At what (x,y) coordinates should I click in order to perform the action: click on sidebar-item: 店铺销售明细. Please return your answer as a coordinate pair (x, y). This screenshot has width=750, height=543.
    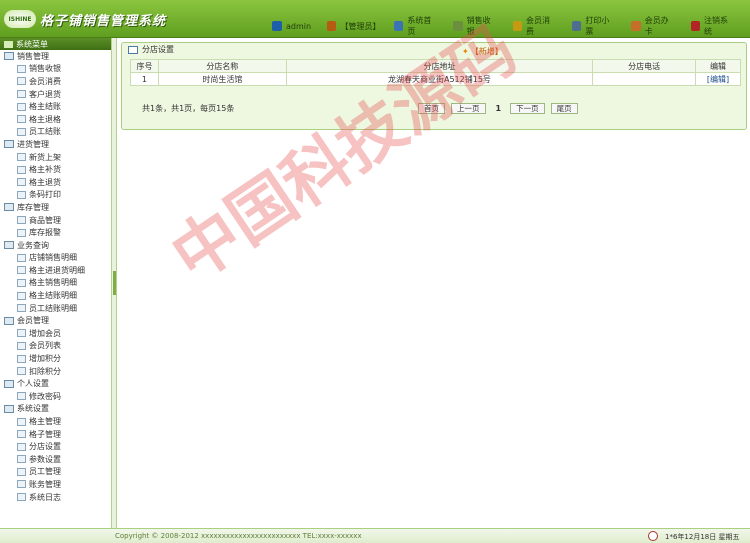
    Looking at the image, I should click on (55, 258).